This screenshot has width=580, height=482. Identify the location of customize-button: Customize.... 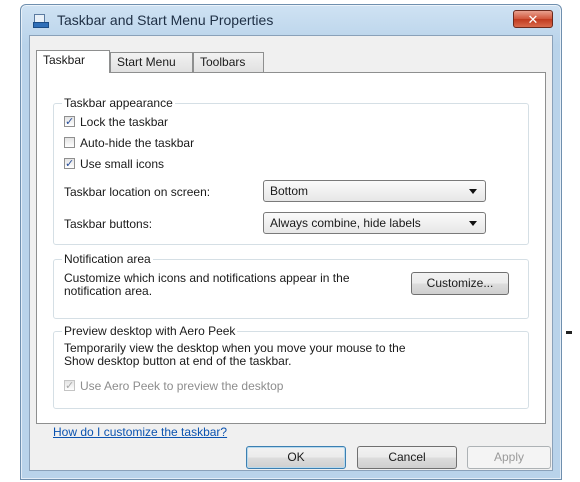
(460, 283).